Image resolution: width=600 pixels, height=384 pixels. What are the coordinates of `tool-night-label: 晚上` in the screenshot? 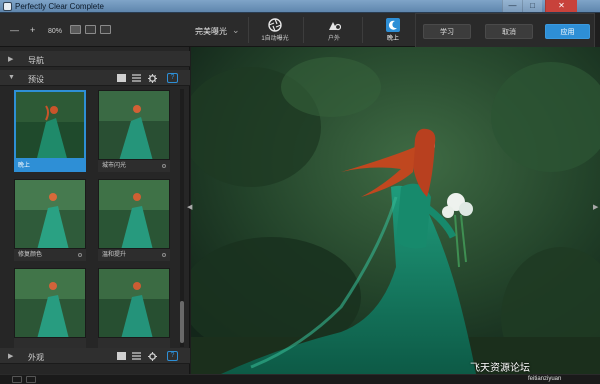 It's located at (392, 39).